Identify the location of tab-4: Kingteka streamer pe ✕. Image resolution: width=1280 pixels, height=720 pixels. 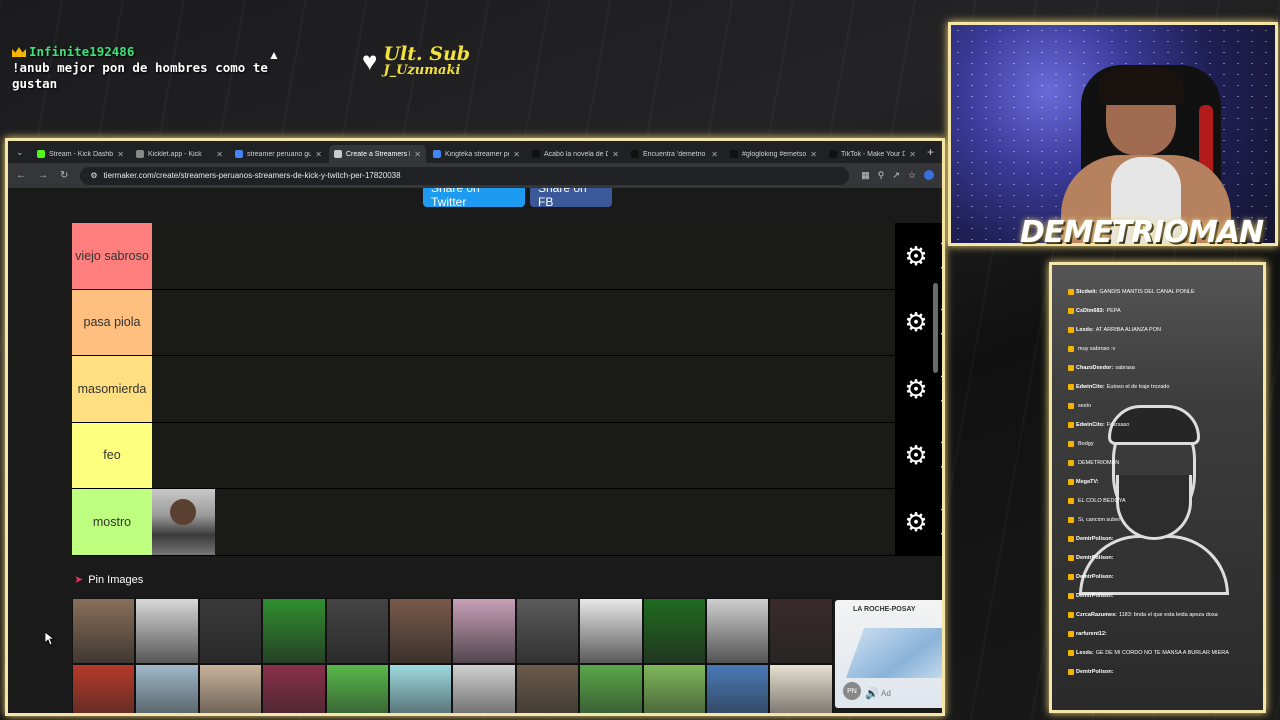
(476, 154).